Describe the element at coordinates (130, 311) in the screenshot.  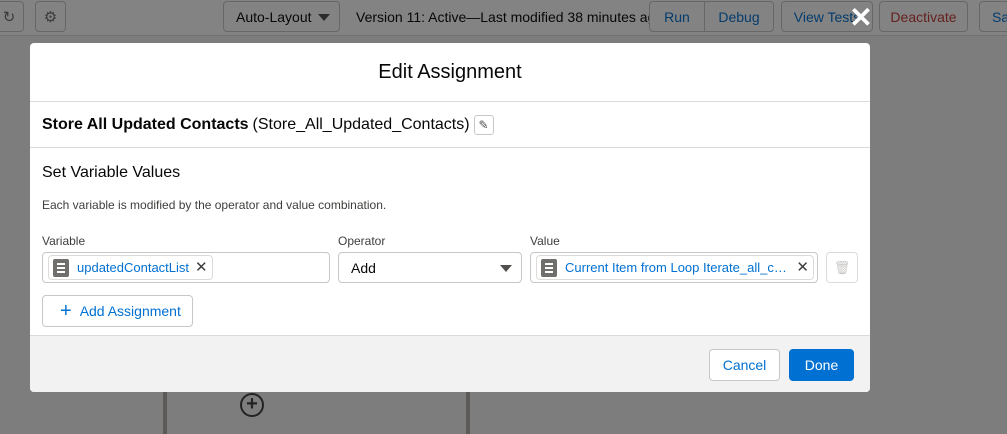
I see `add-assignment-label: Add Assignment` at that location.